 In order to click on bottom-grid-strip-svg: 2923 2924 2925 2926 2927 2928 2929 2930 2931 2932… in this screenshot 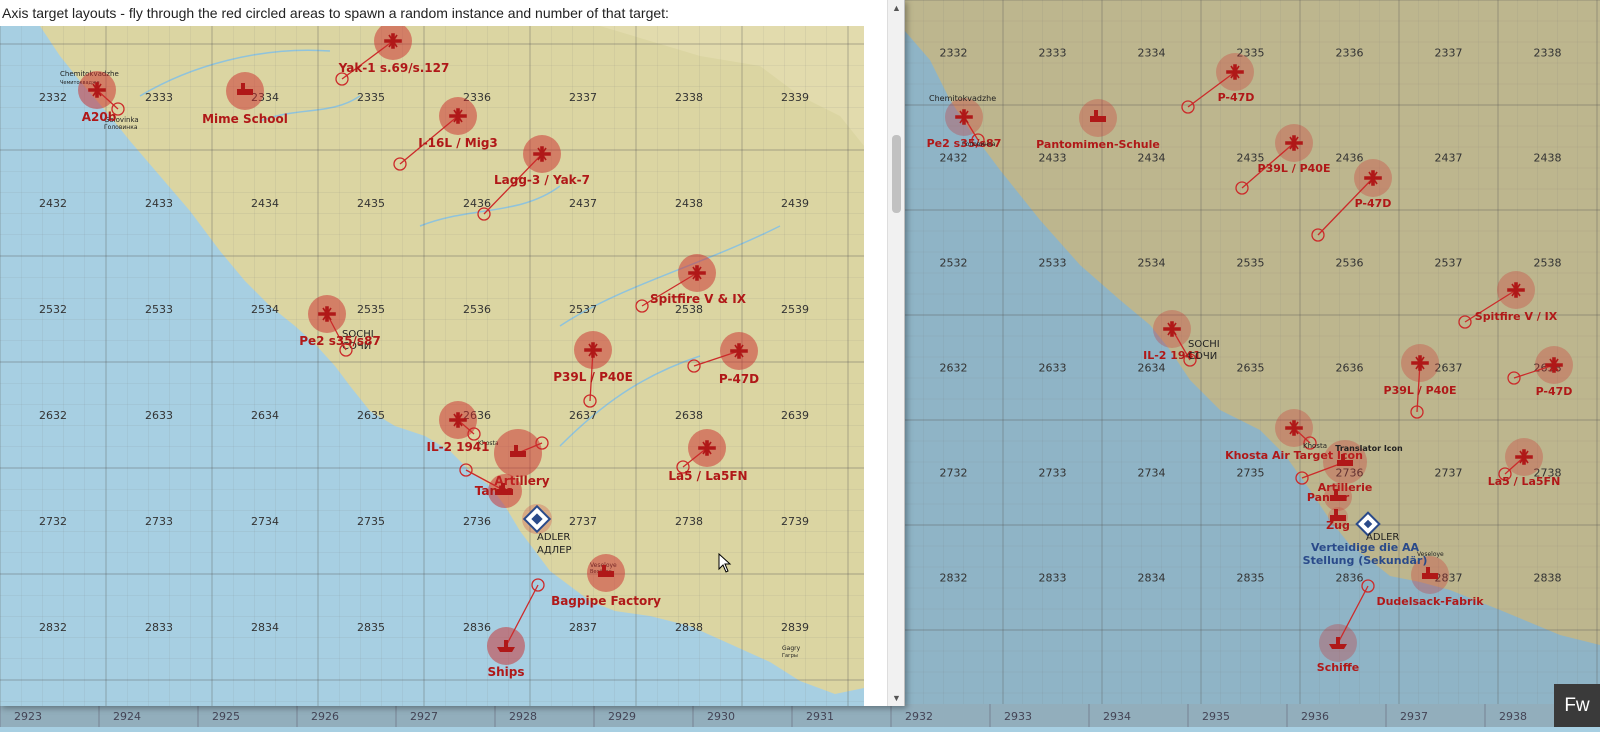, I will do `click(763, 715)`.